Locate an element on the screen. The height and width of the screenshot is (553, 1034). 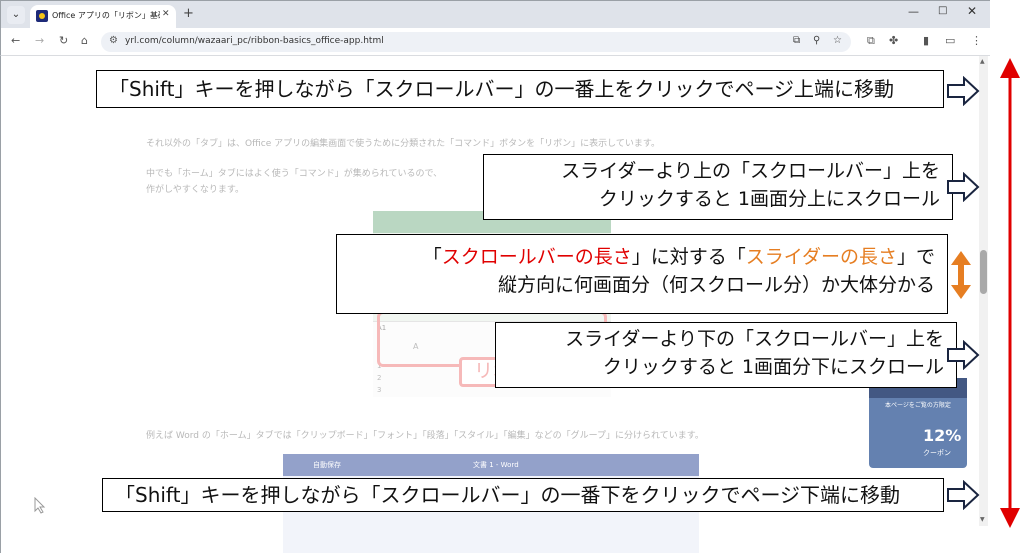
callout-text: クリックすると 1画面分下にスクロール is located at coordinates (773, 367).